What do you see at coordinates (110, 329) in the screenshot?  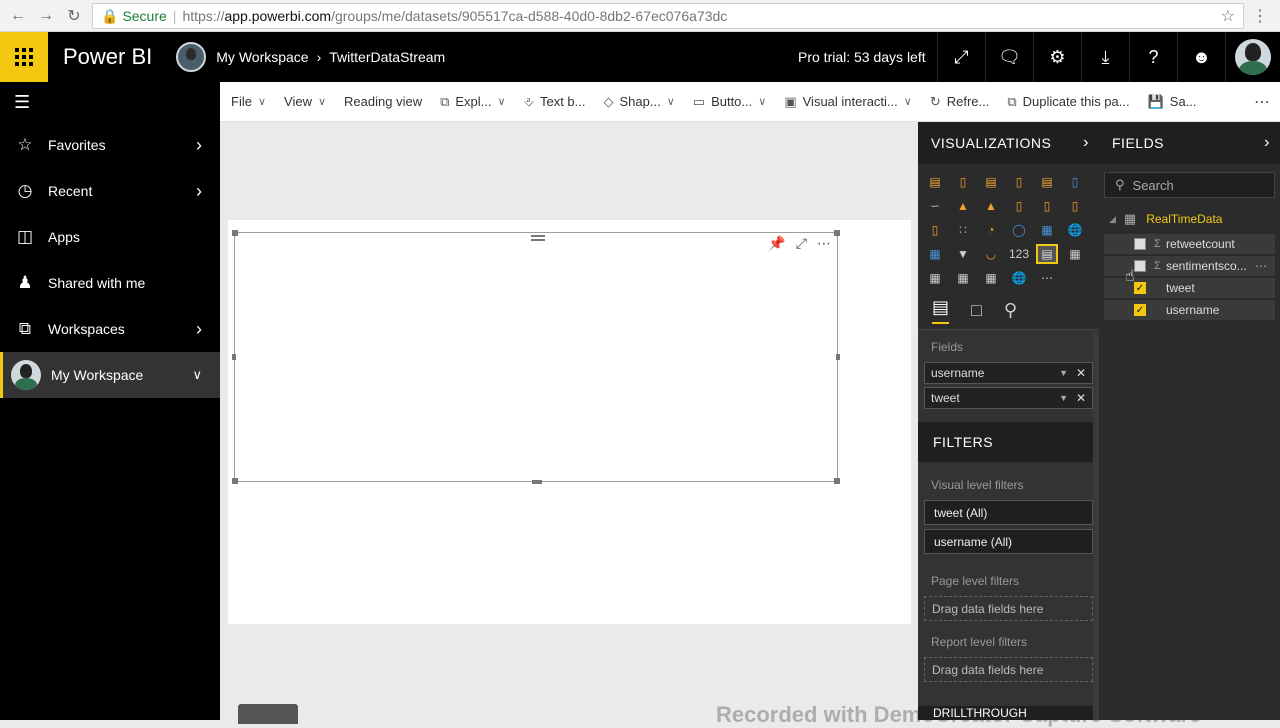 I see `nav-item-workspaces: ⧉ Workspaces ›` at bounding box center [110, 329].